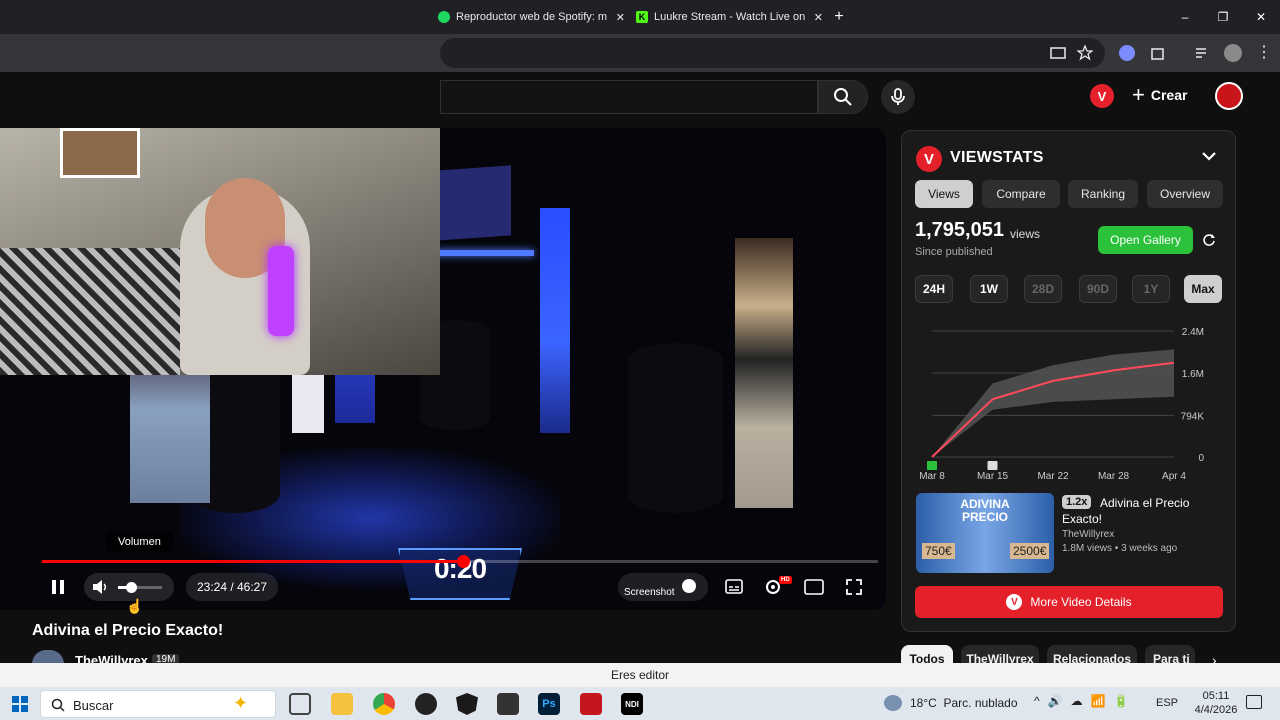 This screenshot has height=720, width=1280. Describe the element at coordinates (734, 587) in the screenshot. I see `subtitles-icon` at that location.